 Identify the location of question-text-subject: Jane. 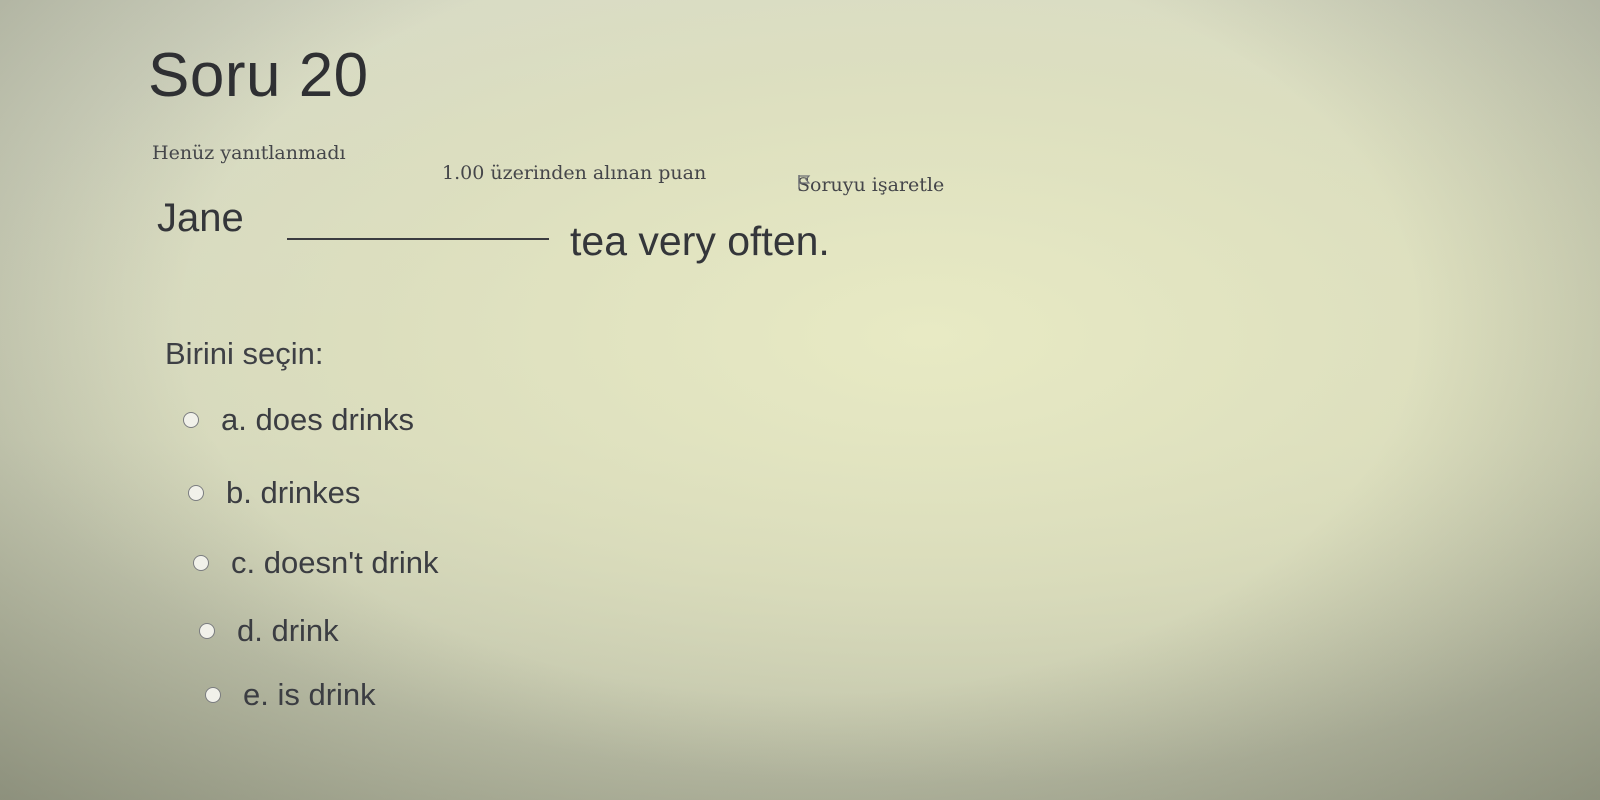
(200, 218).